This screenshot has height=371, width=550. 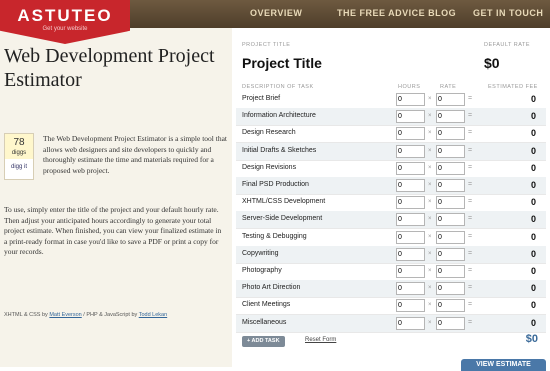 What do you see at coordinates (391, 151) in the screenshot?
I see `task-row: Initial Drafts & Sketches × = 0` at bounding box center [391, 151].